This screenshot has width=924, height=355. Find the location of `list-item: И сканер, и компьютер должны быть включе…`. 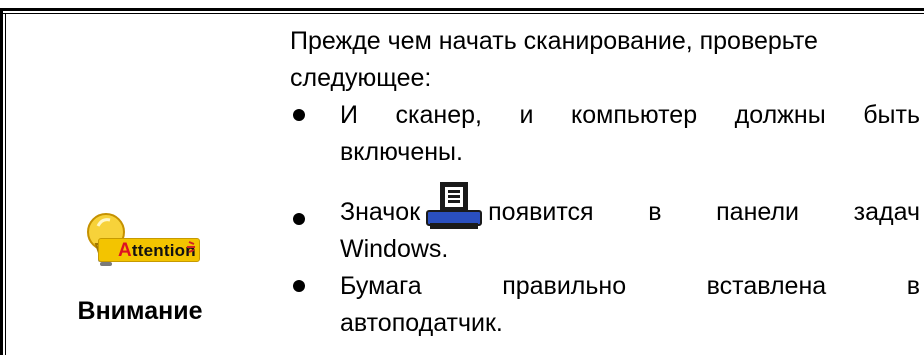

list-item: И сканер, и компьютер должны быть включе… is located at coordinates (605, 134).